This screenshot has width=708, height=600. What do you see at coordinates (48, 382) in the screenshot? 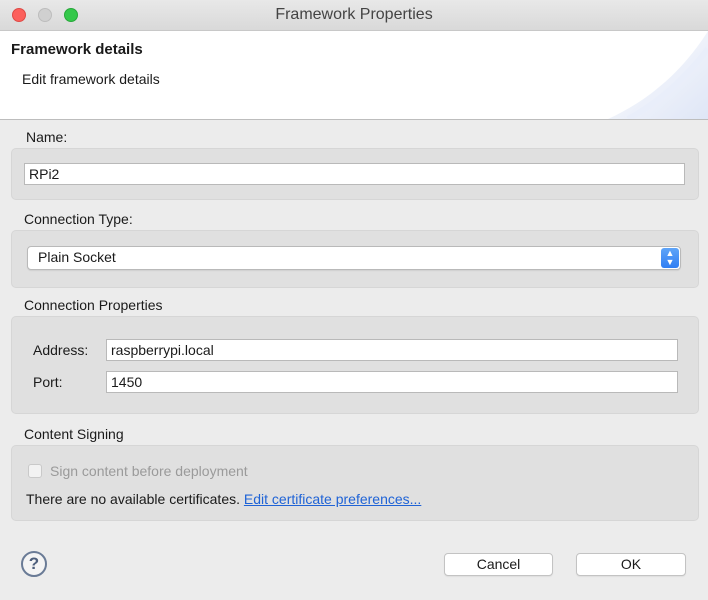
I see `port-label: Port:` at bounding box center [48, 382].